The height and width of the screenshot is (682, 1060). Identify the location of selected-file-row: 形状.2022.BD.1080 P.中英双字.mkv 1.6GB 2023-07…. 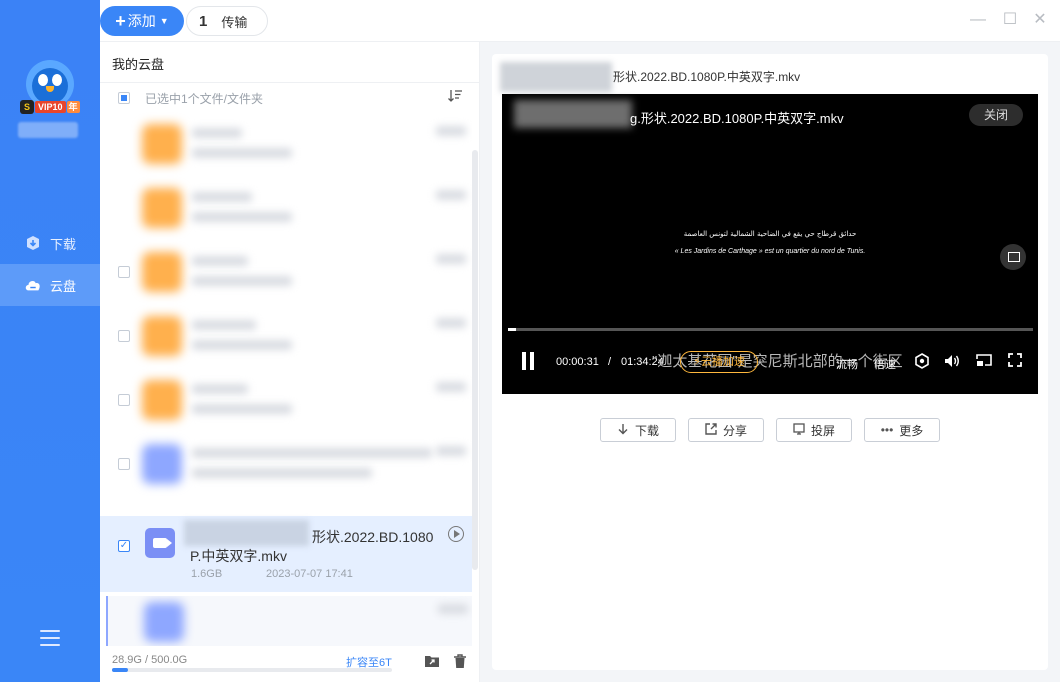
(286, 554).